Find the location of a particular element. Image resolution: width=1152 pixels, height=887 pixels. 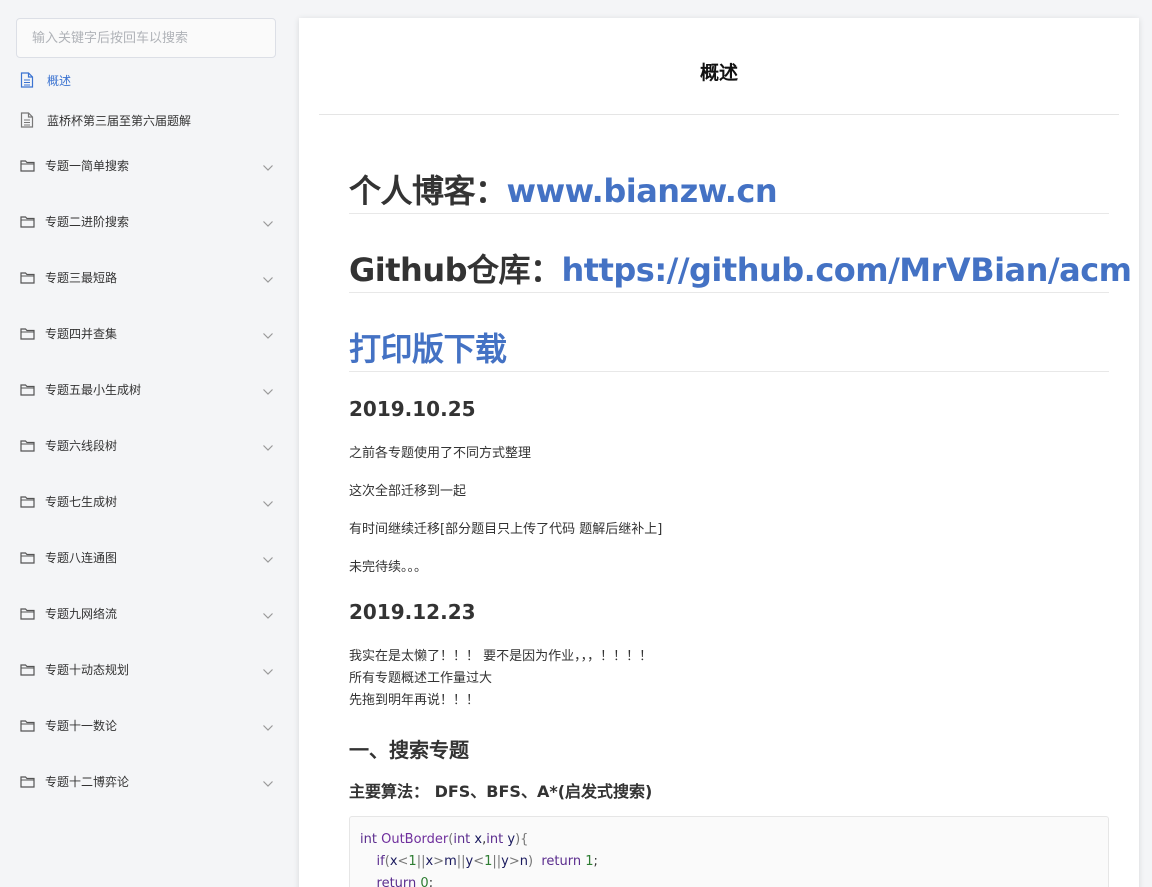

code-line: return 0; is located at coordinates (405, 881).